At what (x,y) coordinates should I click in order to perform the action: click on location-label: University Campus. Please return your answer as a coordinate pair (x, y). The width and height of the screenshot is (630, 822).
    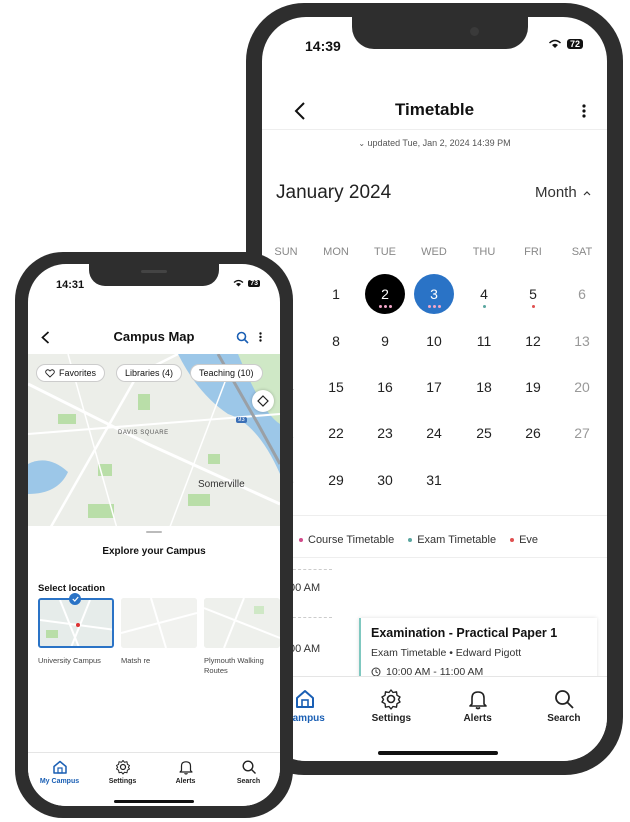
    Looking at the image, I should click on (69, 660).